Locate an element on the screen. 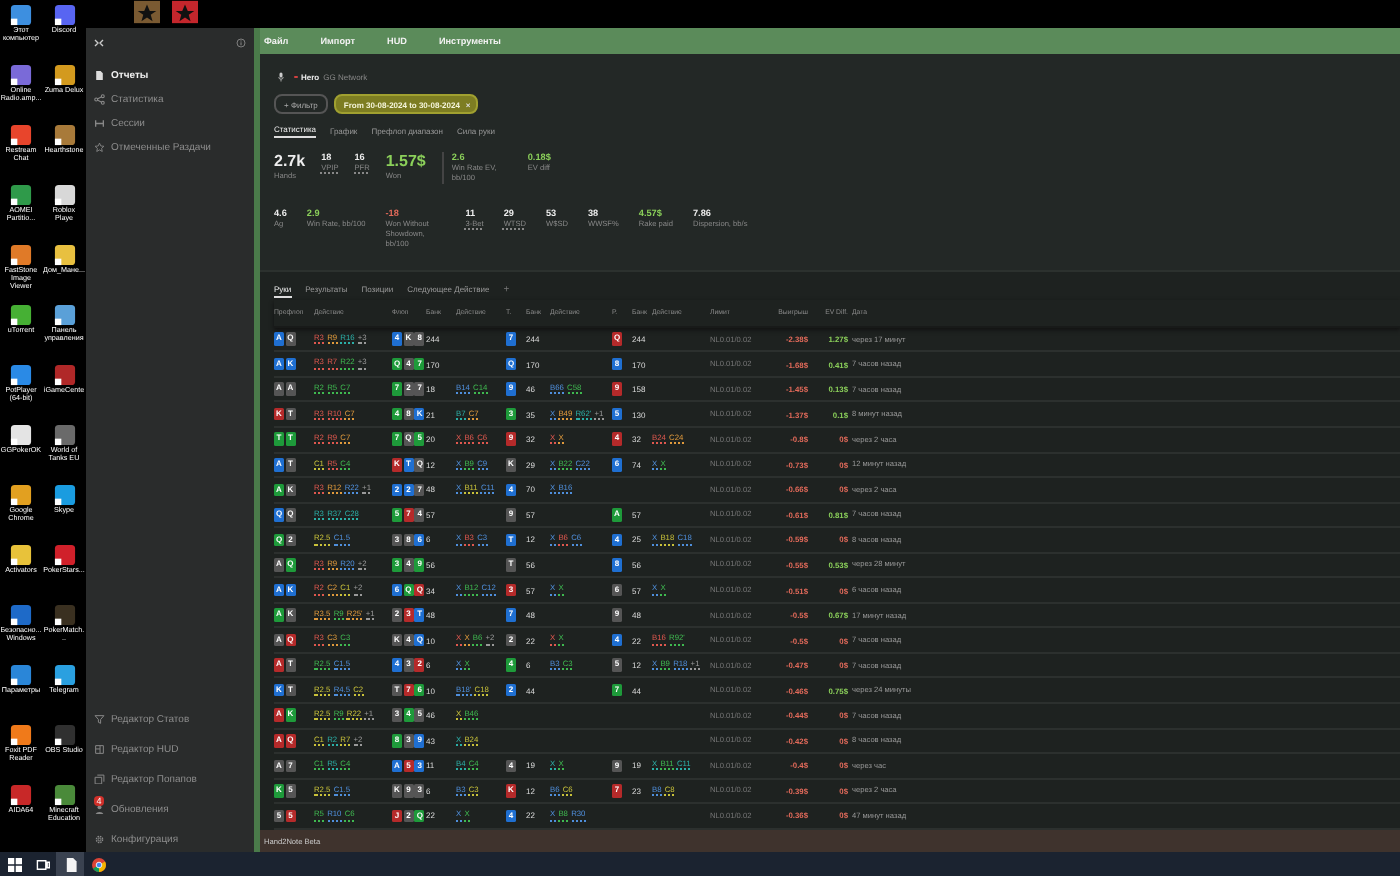  settings-icon is located at coordinates (99, 839).